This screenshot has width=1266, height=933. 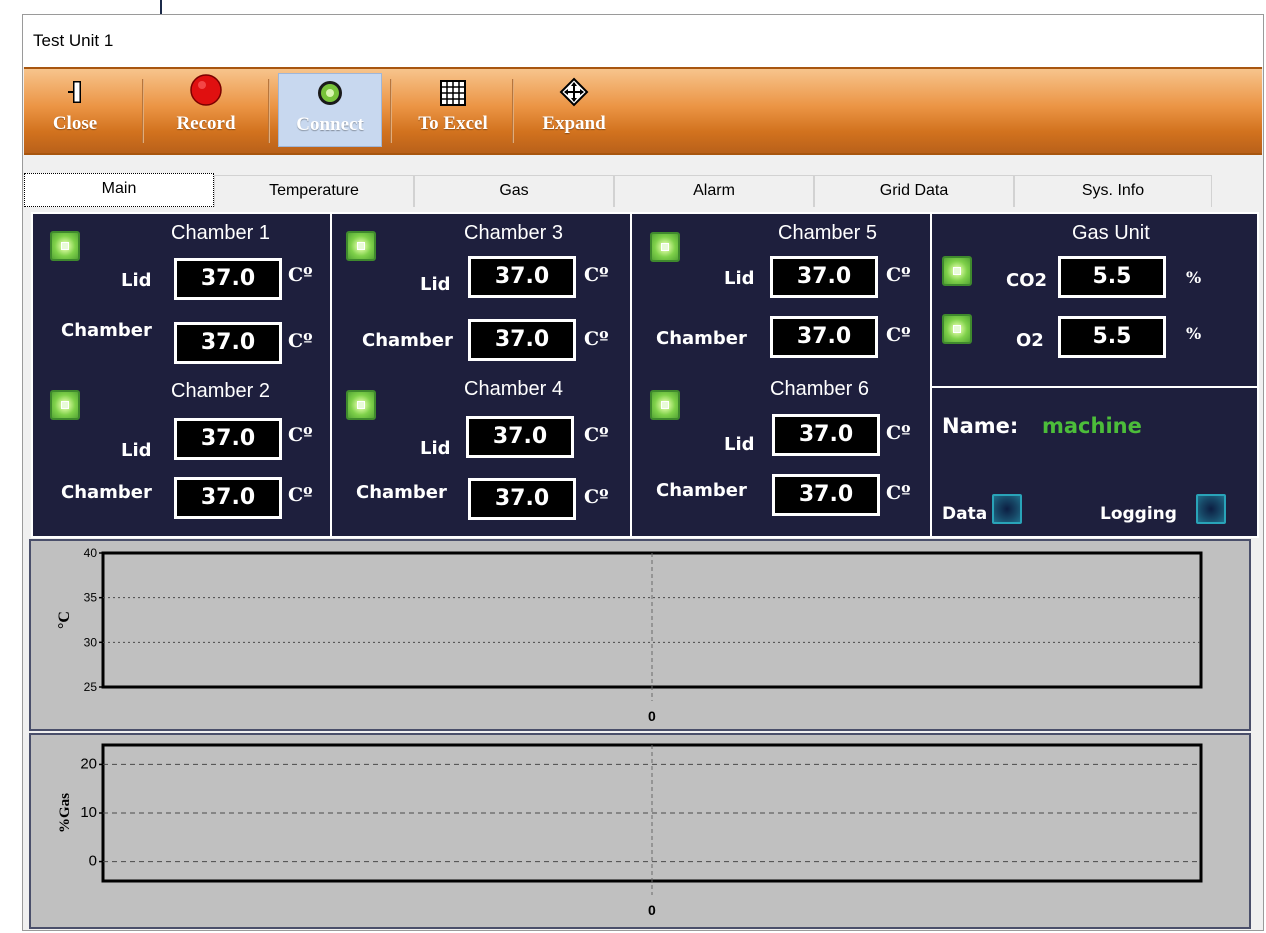 I want to click on expand-label: Expand, so click(x=574, y=123).